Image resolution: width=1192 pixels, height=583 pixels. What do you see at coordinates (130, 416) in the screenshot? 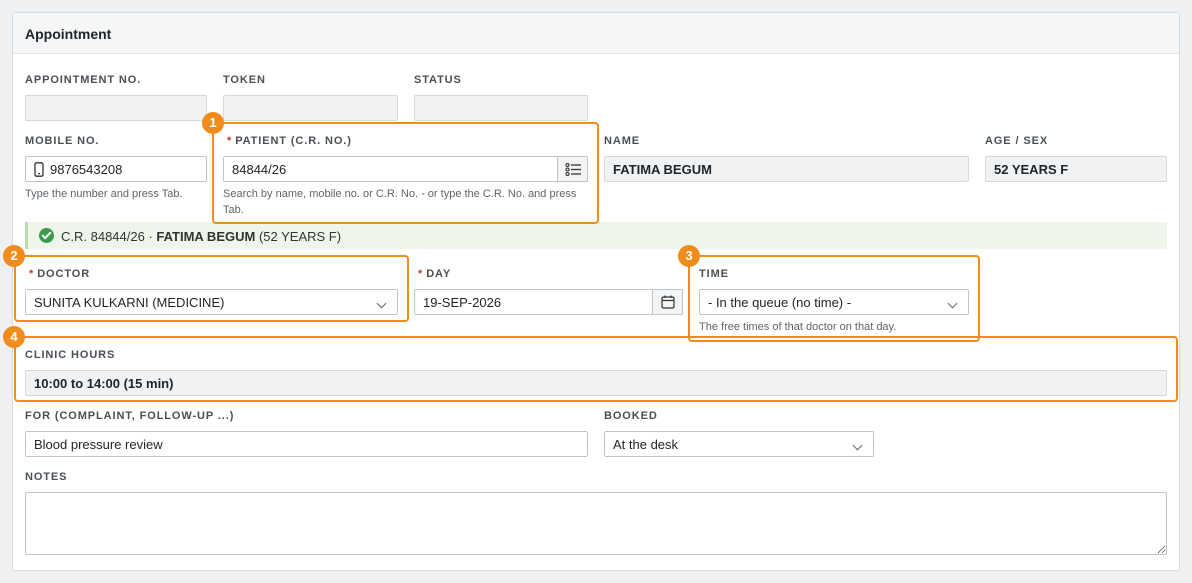
I see `for-label: FOR (COMPLAINT, FOLLOW-UP ...)` at bounding box center [130, 416].